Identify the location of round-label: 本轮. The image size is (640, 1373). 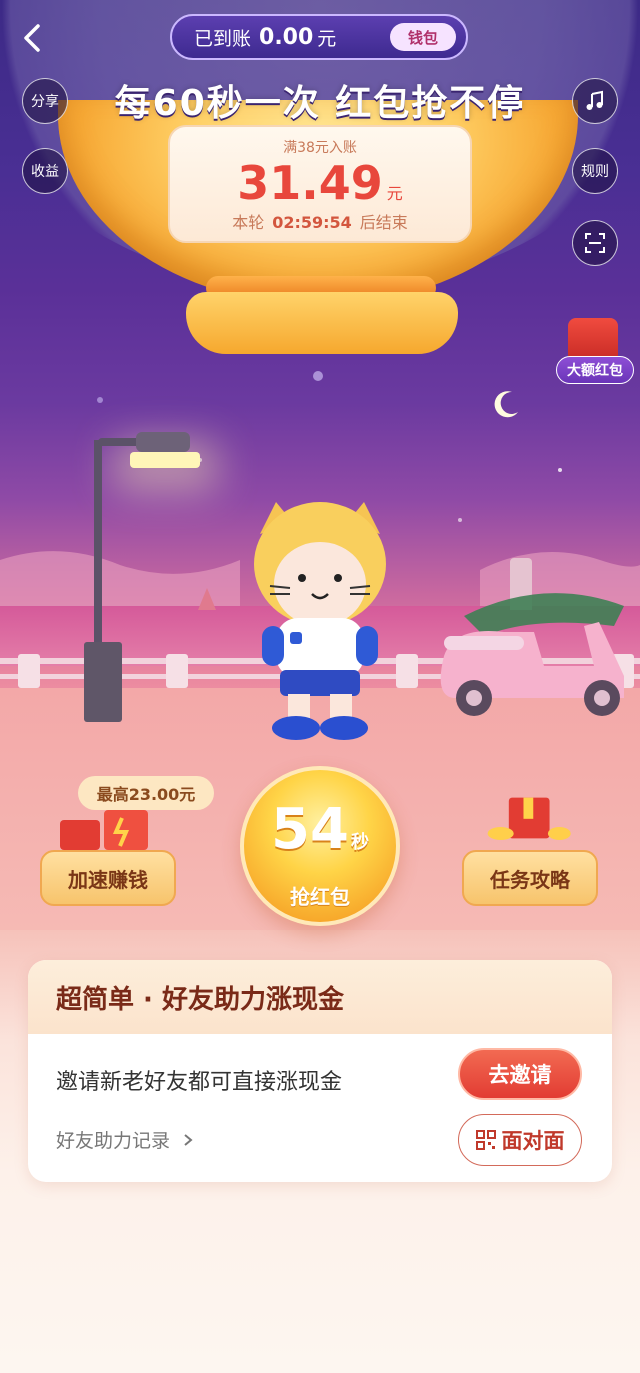
(248, 222).